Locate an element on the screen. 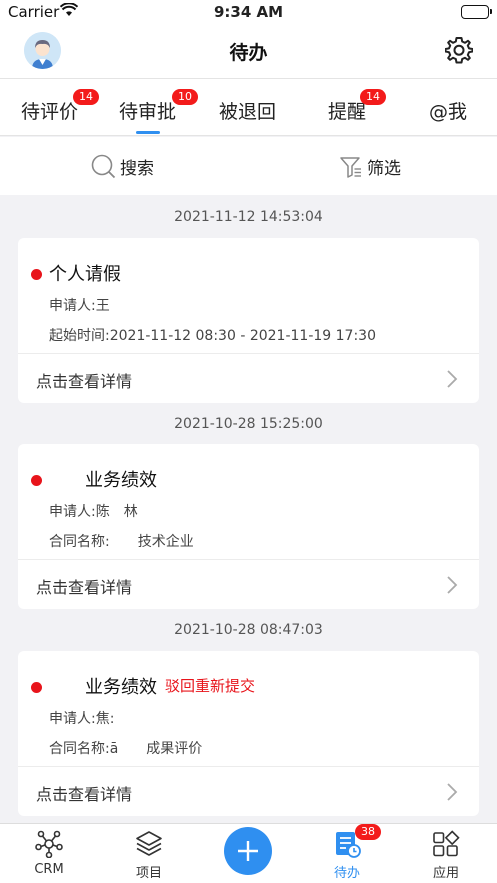  tab-pending-review: 待评价 14 is located at coordinates (61, 108).